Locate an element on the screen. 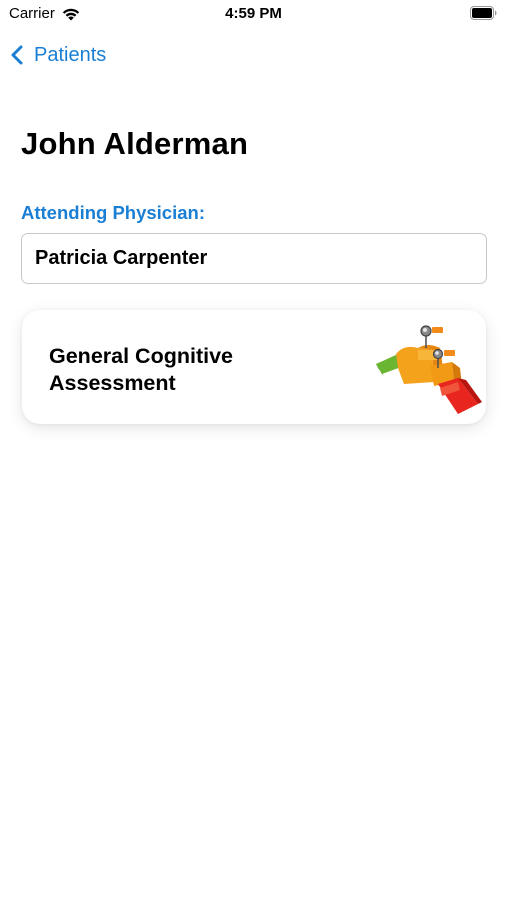 Image resolution: width=507 pixels, height=900 pixels. physician-field: Patricia Carpenter is located at coordinates (254, 258).